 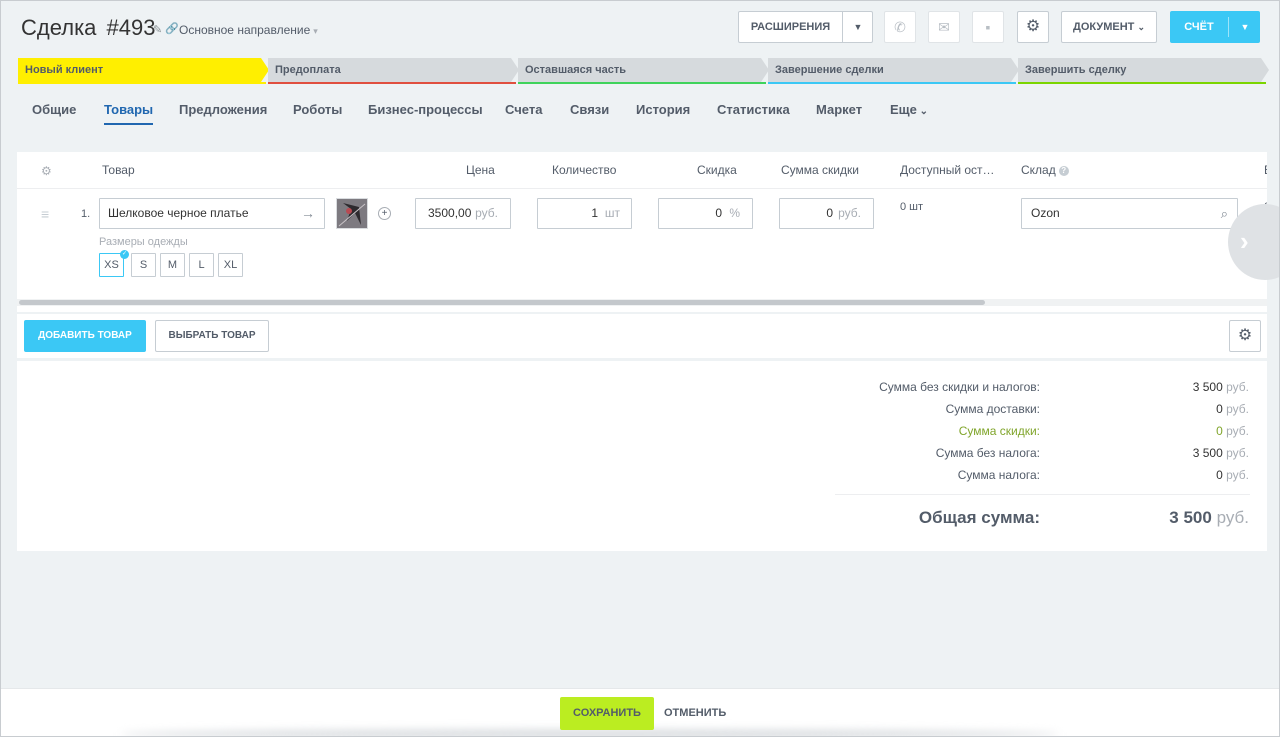 What do you see at coordinates (998, 475) in the screenshot?
I see `total-label: Сумма налога:` at bounding box center [998, 475].